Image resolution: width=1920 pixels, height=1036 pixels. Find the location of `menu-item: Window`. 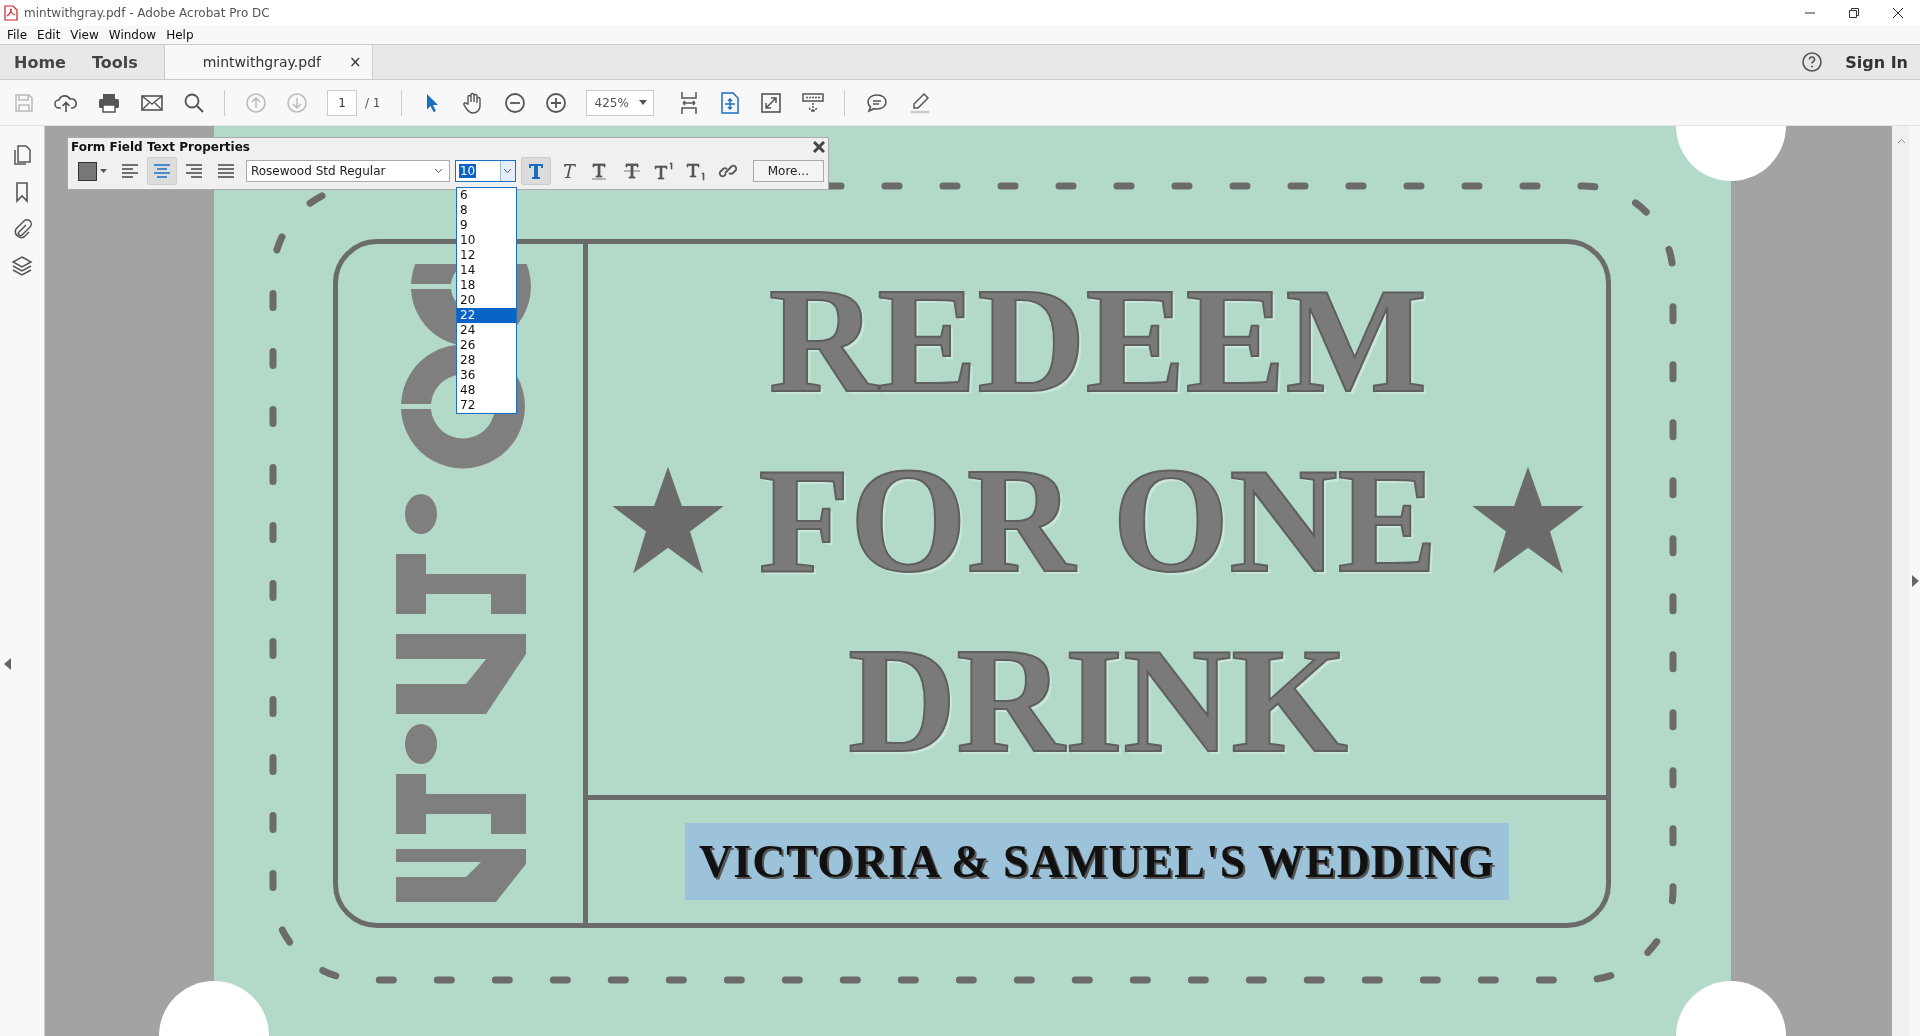

menu-item: Window is located at coordinates (132, 35).